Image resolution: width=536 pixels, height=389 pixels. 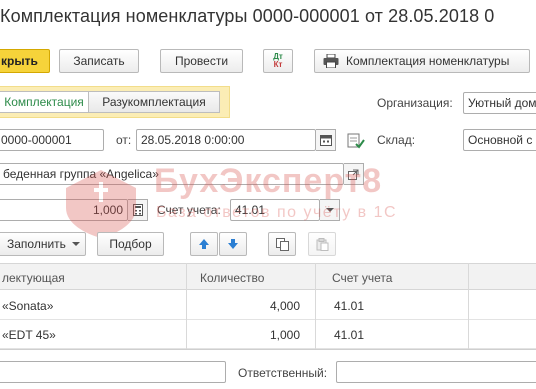 I want to click on open-item-button, so click(x=354, y=174).